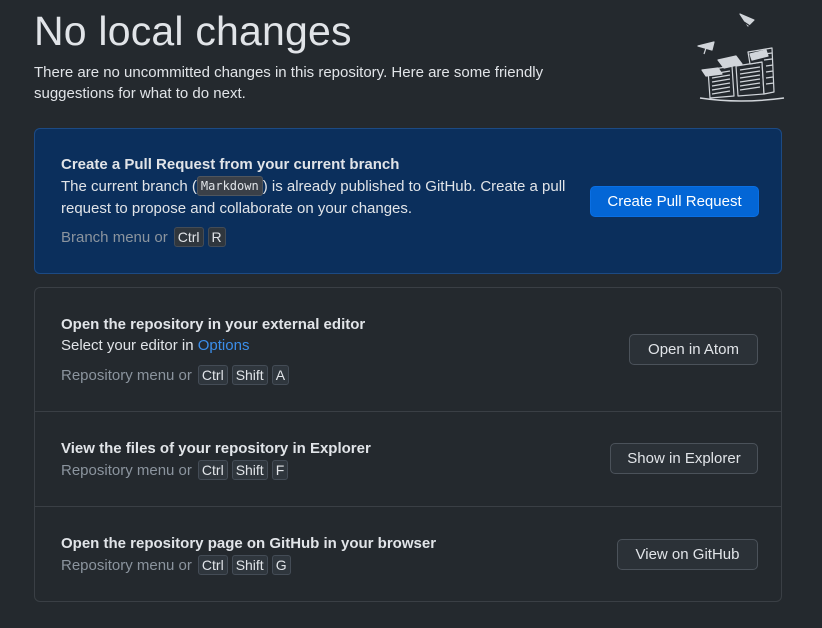  I want to click on open-editor-description: Select your editor in Options, so click(155, 346).